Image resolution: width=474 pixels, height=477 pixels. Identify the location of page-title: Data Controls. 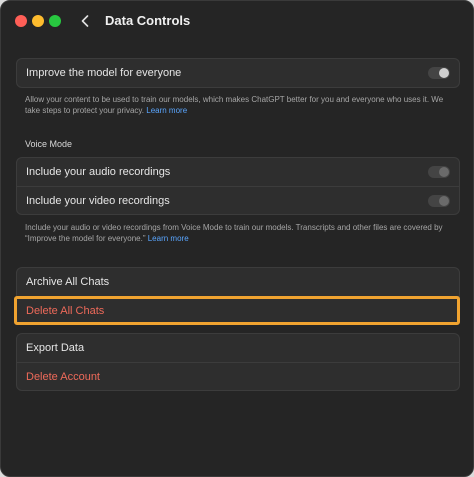
(148, 20).